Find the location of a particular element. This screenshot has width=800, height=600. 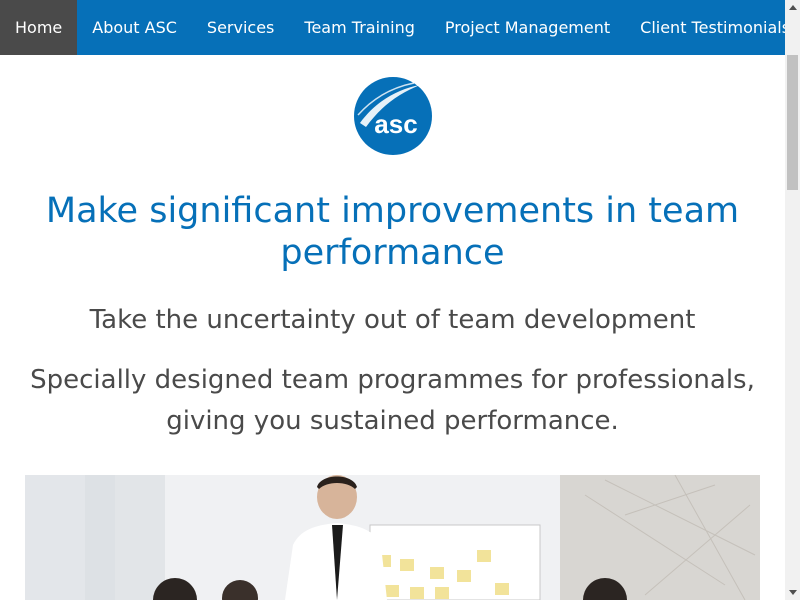

logo-text: asc is located at coordinates (395, 124).